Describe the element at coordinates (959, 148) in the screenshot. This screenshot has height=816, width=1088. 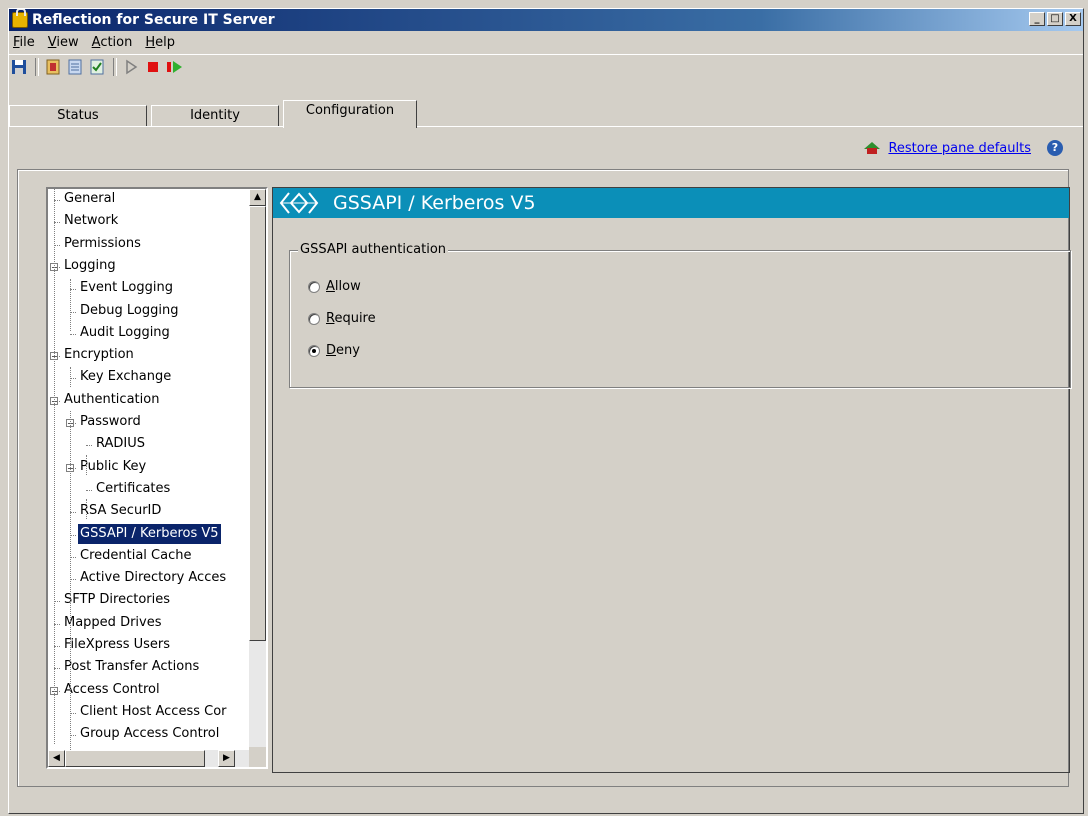
I see `restore-link: Restore pane defaults` at that location.